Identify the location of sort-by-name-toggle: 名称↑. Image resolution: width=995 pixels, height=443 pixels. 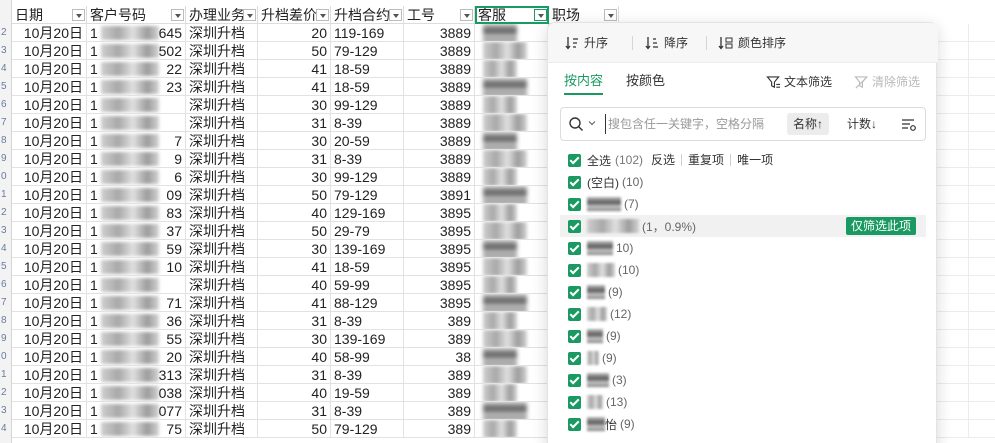
(808, 124).